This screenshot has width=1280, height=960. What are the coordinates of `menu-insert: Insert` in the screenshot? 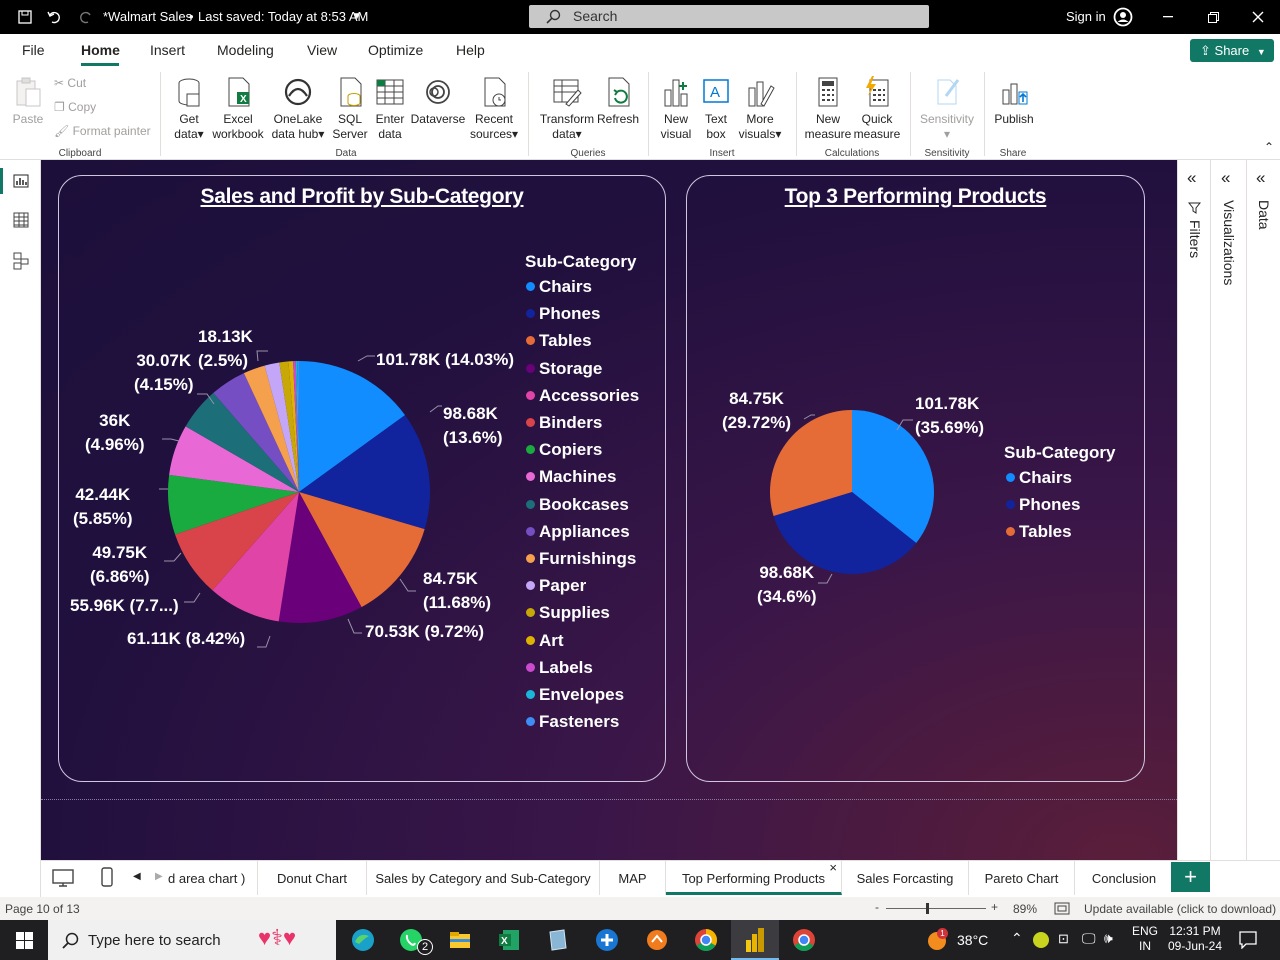 It's located at (167, 50).